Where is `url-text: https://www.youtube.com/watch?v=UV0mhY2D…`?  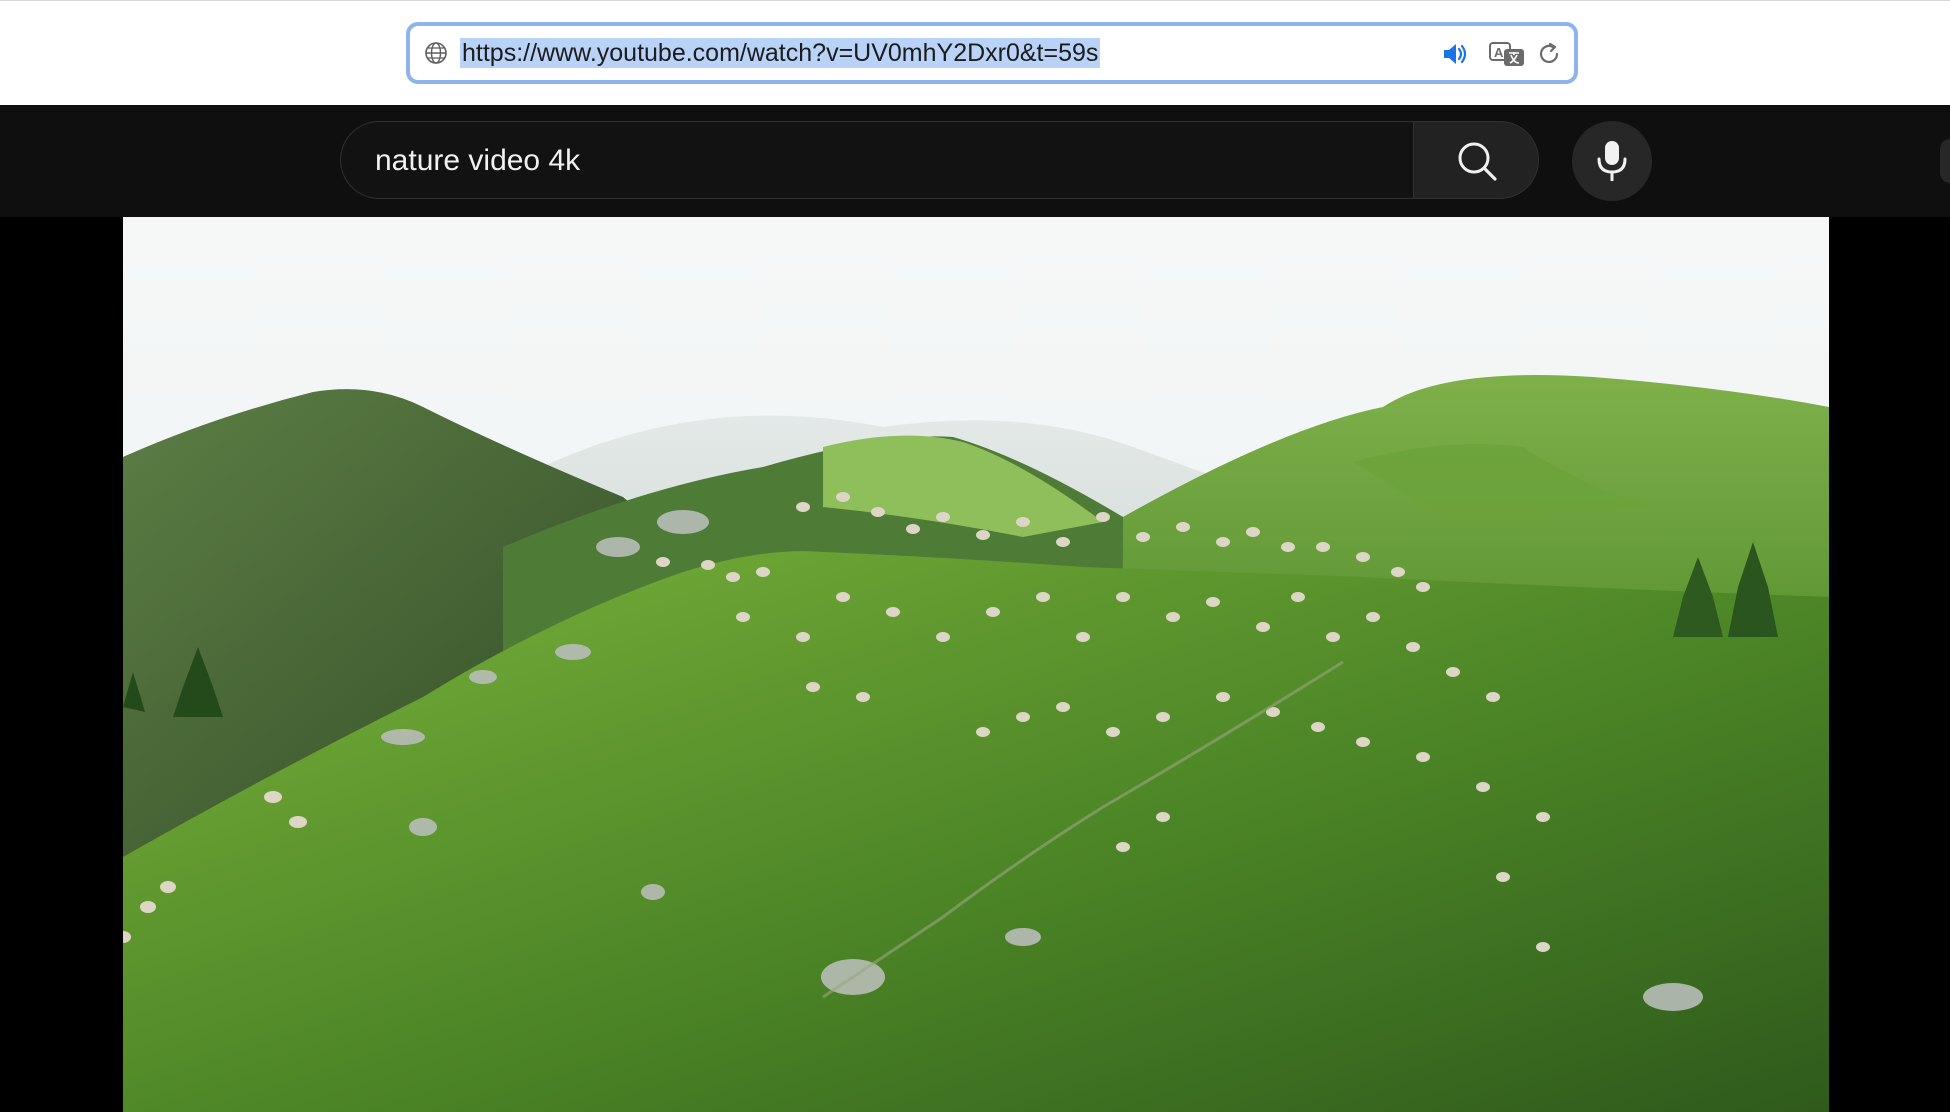
url-text: https://www.youtube.com/watch?v=UV0mhY2D… is located at coordinates (780, 53).